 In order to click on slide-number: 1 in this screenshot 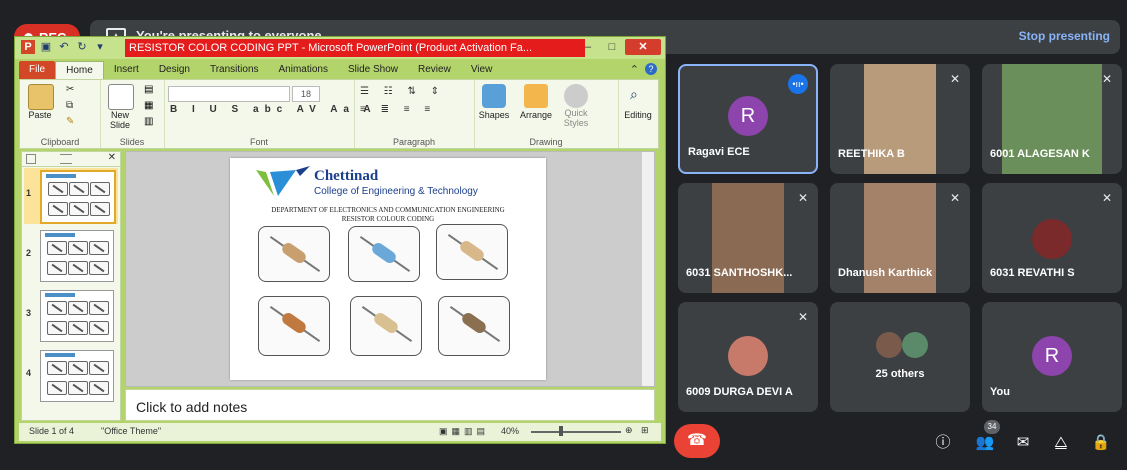, I will do `click(29, 193)`.